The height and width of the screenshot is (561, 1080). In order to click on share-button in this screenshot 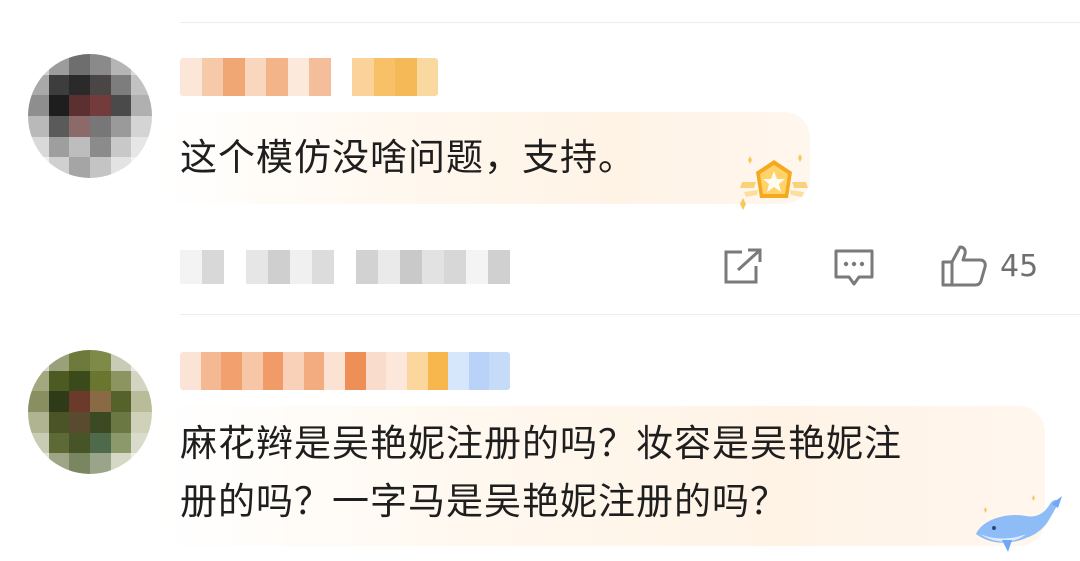, I will do `click(743, 267)`.